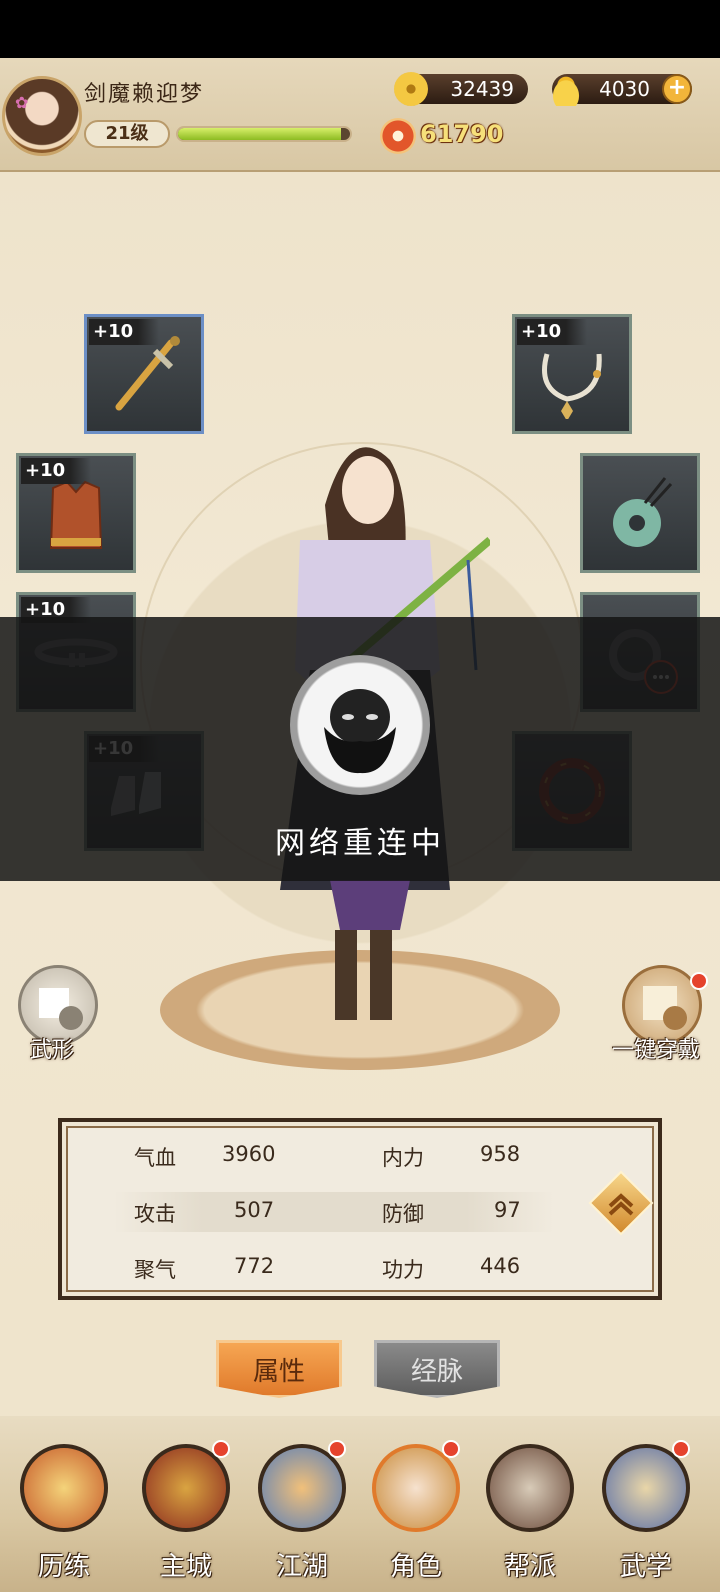  What do you see at coordinates (436, 1372) in the screenshot?
I see `tab-meridians-label: 经脉` at bounding box center [436, 1372].